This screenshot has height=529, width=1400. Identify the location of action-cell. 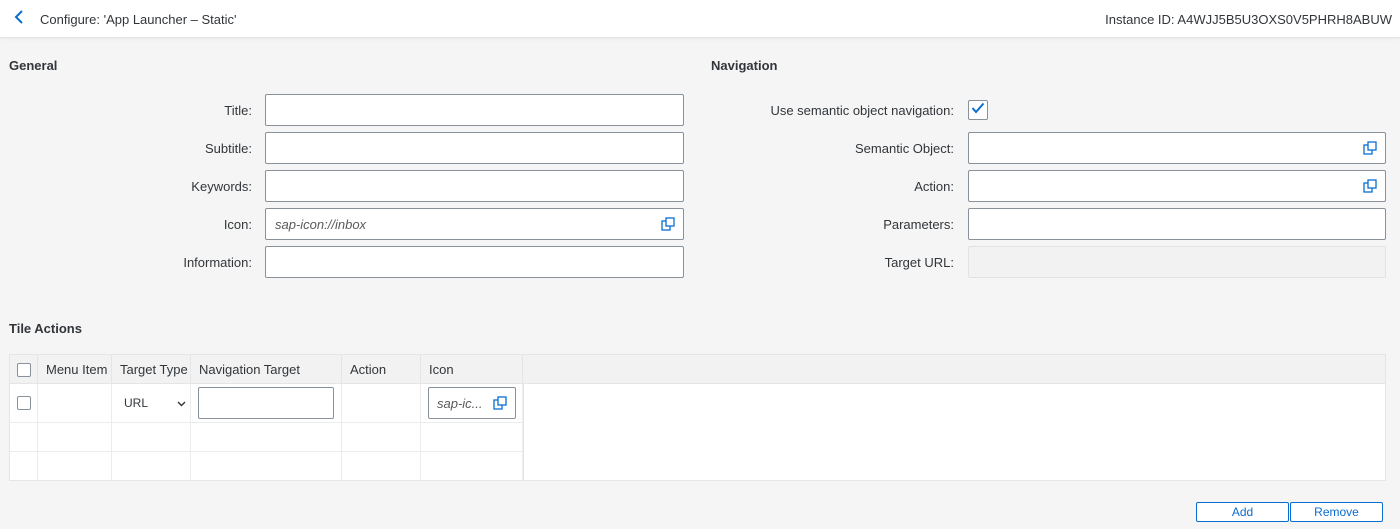
(381, 403).